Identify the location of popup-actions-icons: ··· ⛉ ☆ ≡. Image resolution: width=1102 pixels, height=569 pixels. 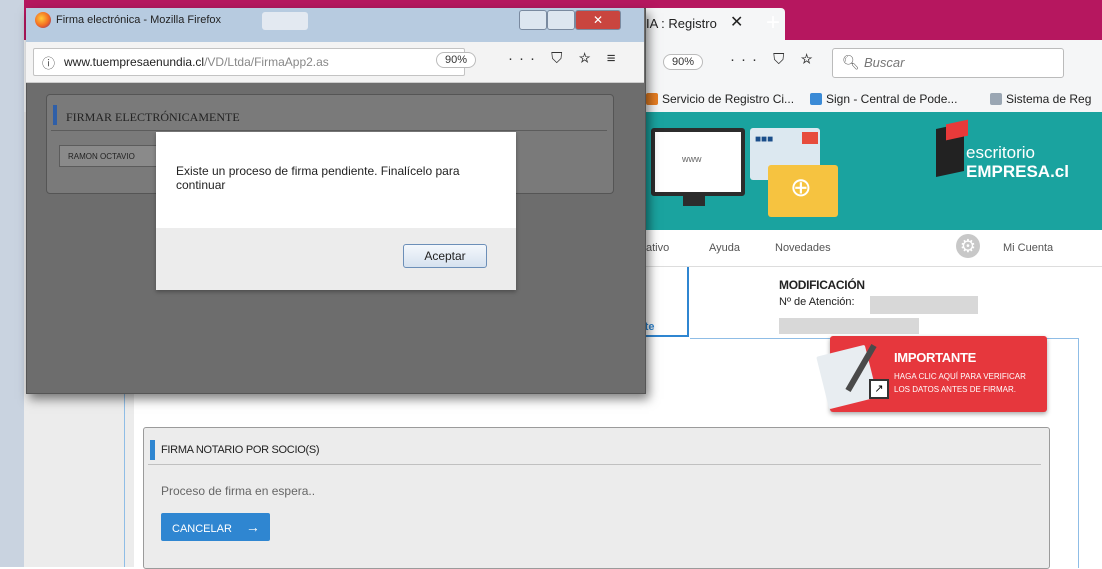
(565, 58).